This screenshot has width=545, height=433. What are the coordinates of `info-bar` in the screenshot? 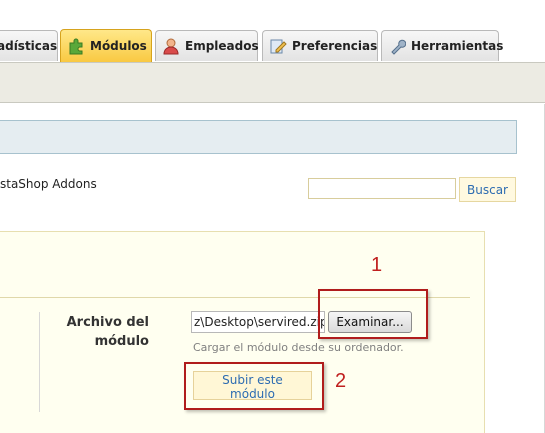 It's located at (258, 137).